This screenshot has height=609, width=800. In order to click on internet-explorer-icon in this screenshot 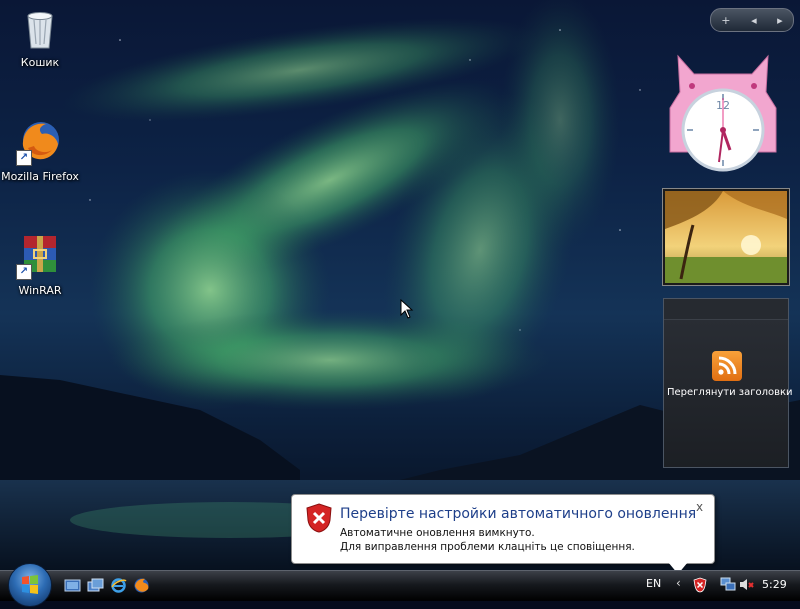, I will do `click(118, 585)`.